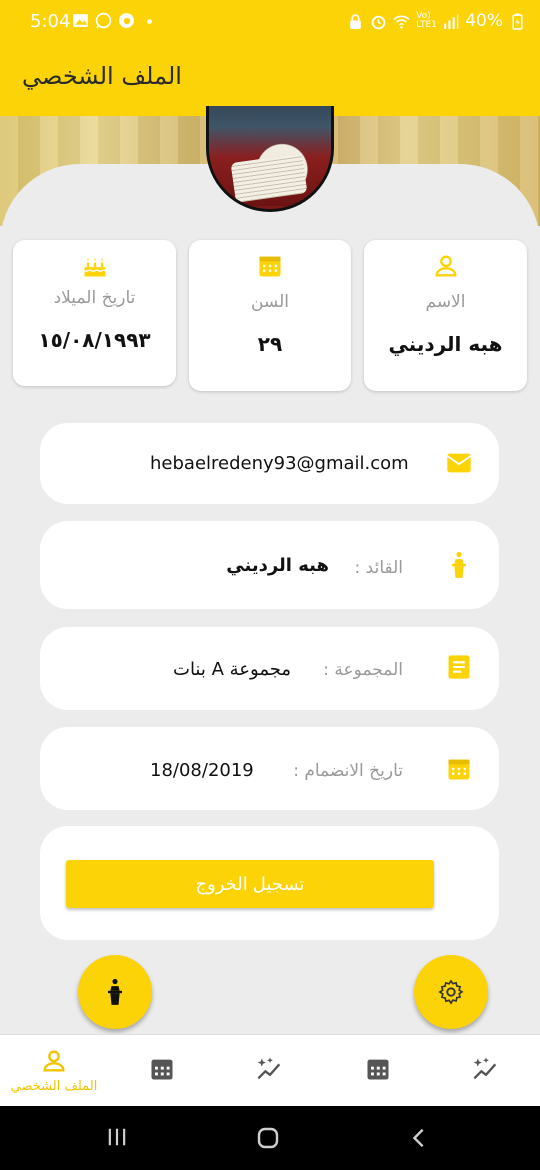 The image size is (540, 1170). I want to click on email-icon, so click(459, 463).